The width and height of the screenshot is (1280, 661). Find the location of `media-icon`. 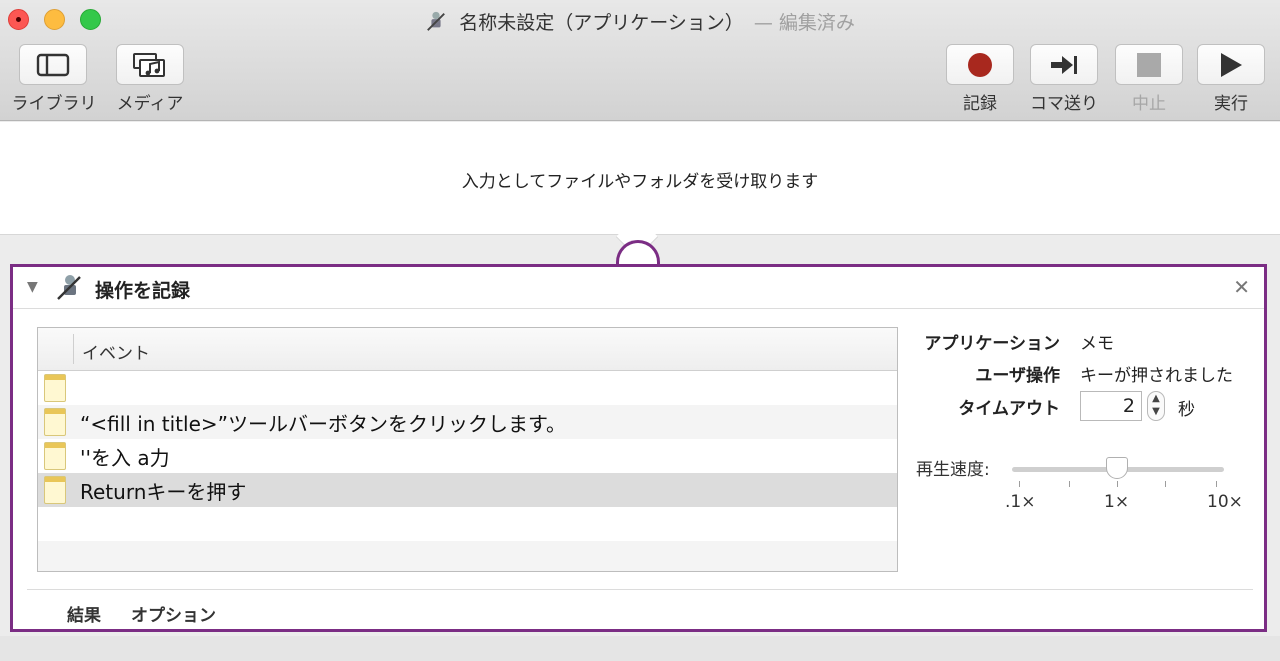

media-icon is located at coordinates (149, 64).